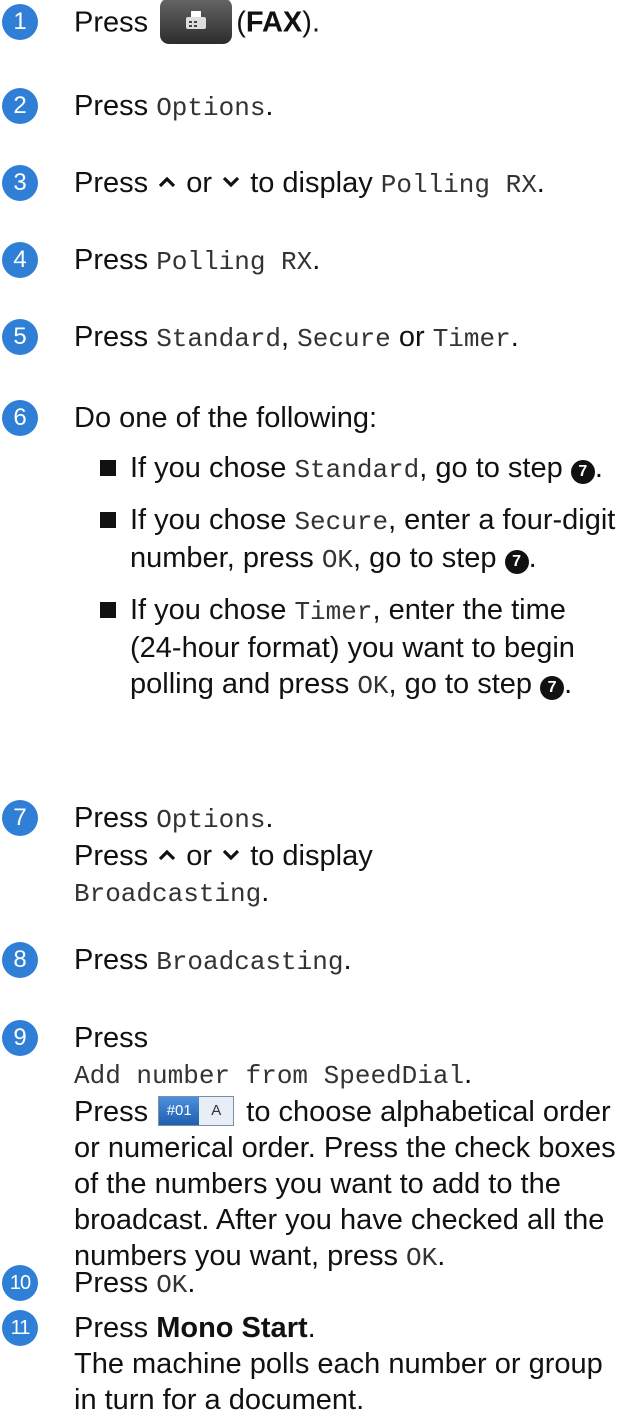 The width and height of the screenshot is (625, 1418). Describe the element at coordinates (20, 183) in the screenshot. I see `step-number: 3` at that location.